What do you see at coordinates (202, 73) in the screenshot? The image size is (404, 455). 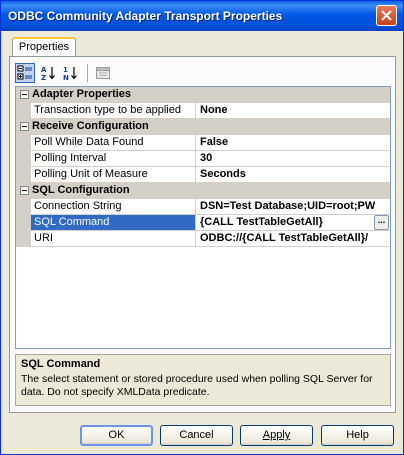 I see `property-grid-toolbar: A Z 1 N` at bounding box center [202, 73].